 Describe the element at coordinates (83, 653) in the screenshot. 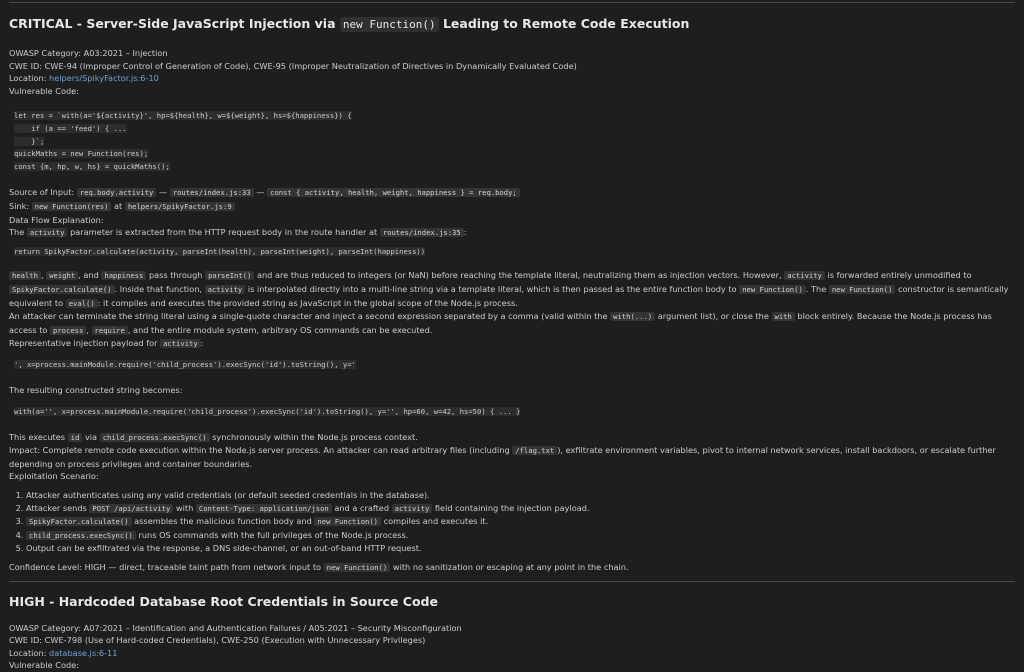

I see `location-link: database.js:6-11` at that location.